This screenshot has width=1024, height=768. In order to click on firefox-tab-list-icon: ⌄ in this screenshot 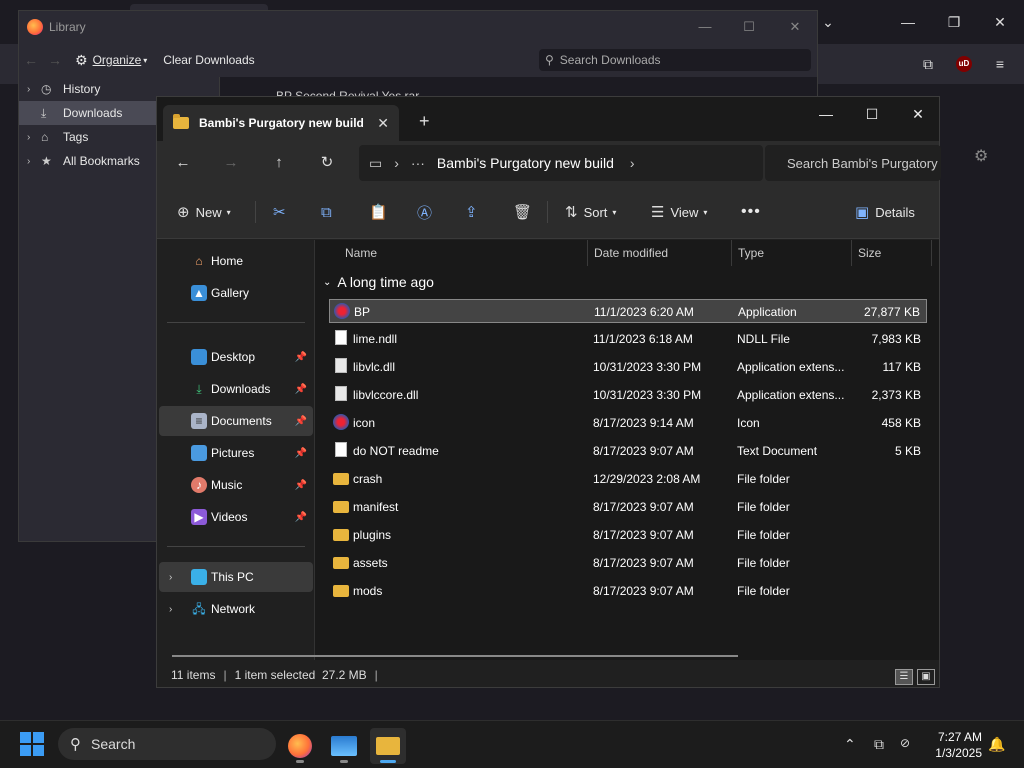, I will do `click(828, 22)`.